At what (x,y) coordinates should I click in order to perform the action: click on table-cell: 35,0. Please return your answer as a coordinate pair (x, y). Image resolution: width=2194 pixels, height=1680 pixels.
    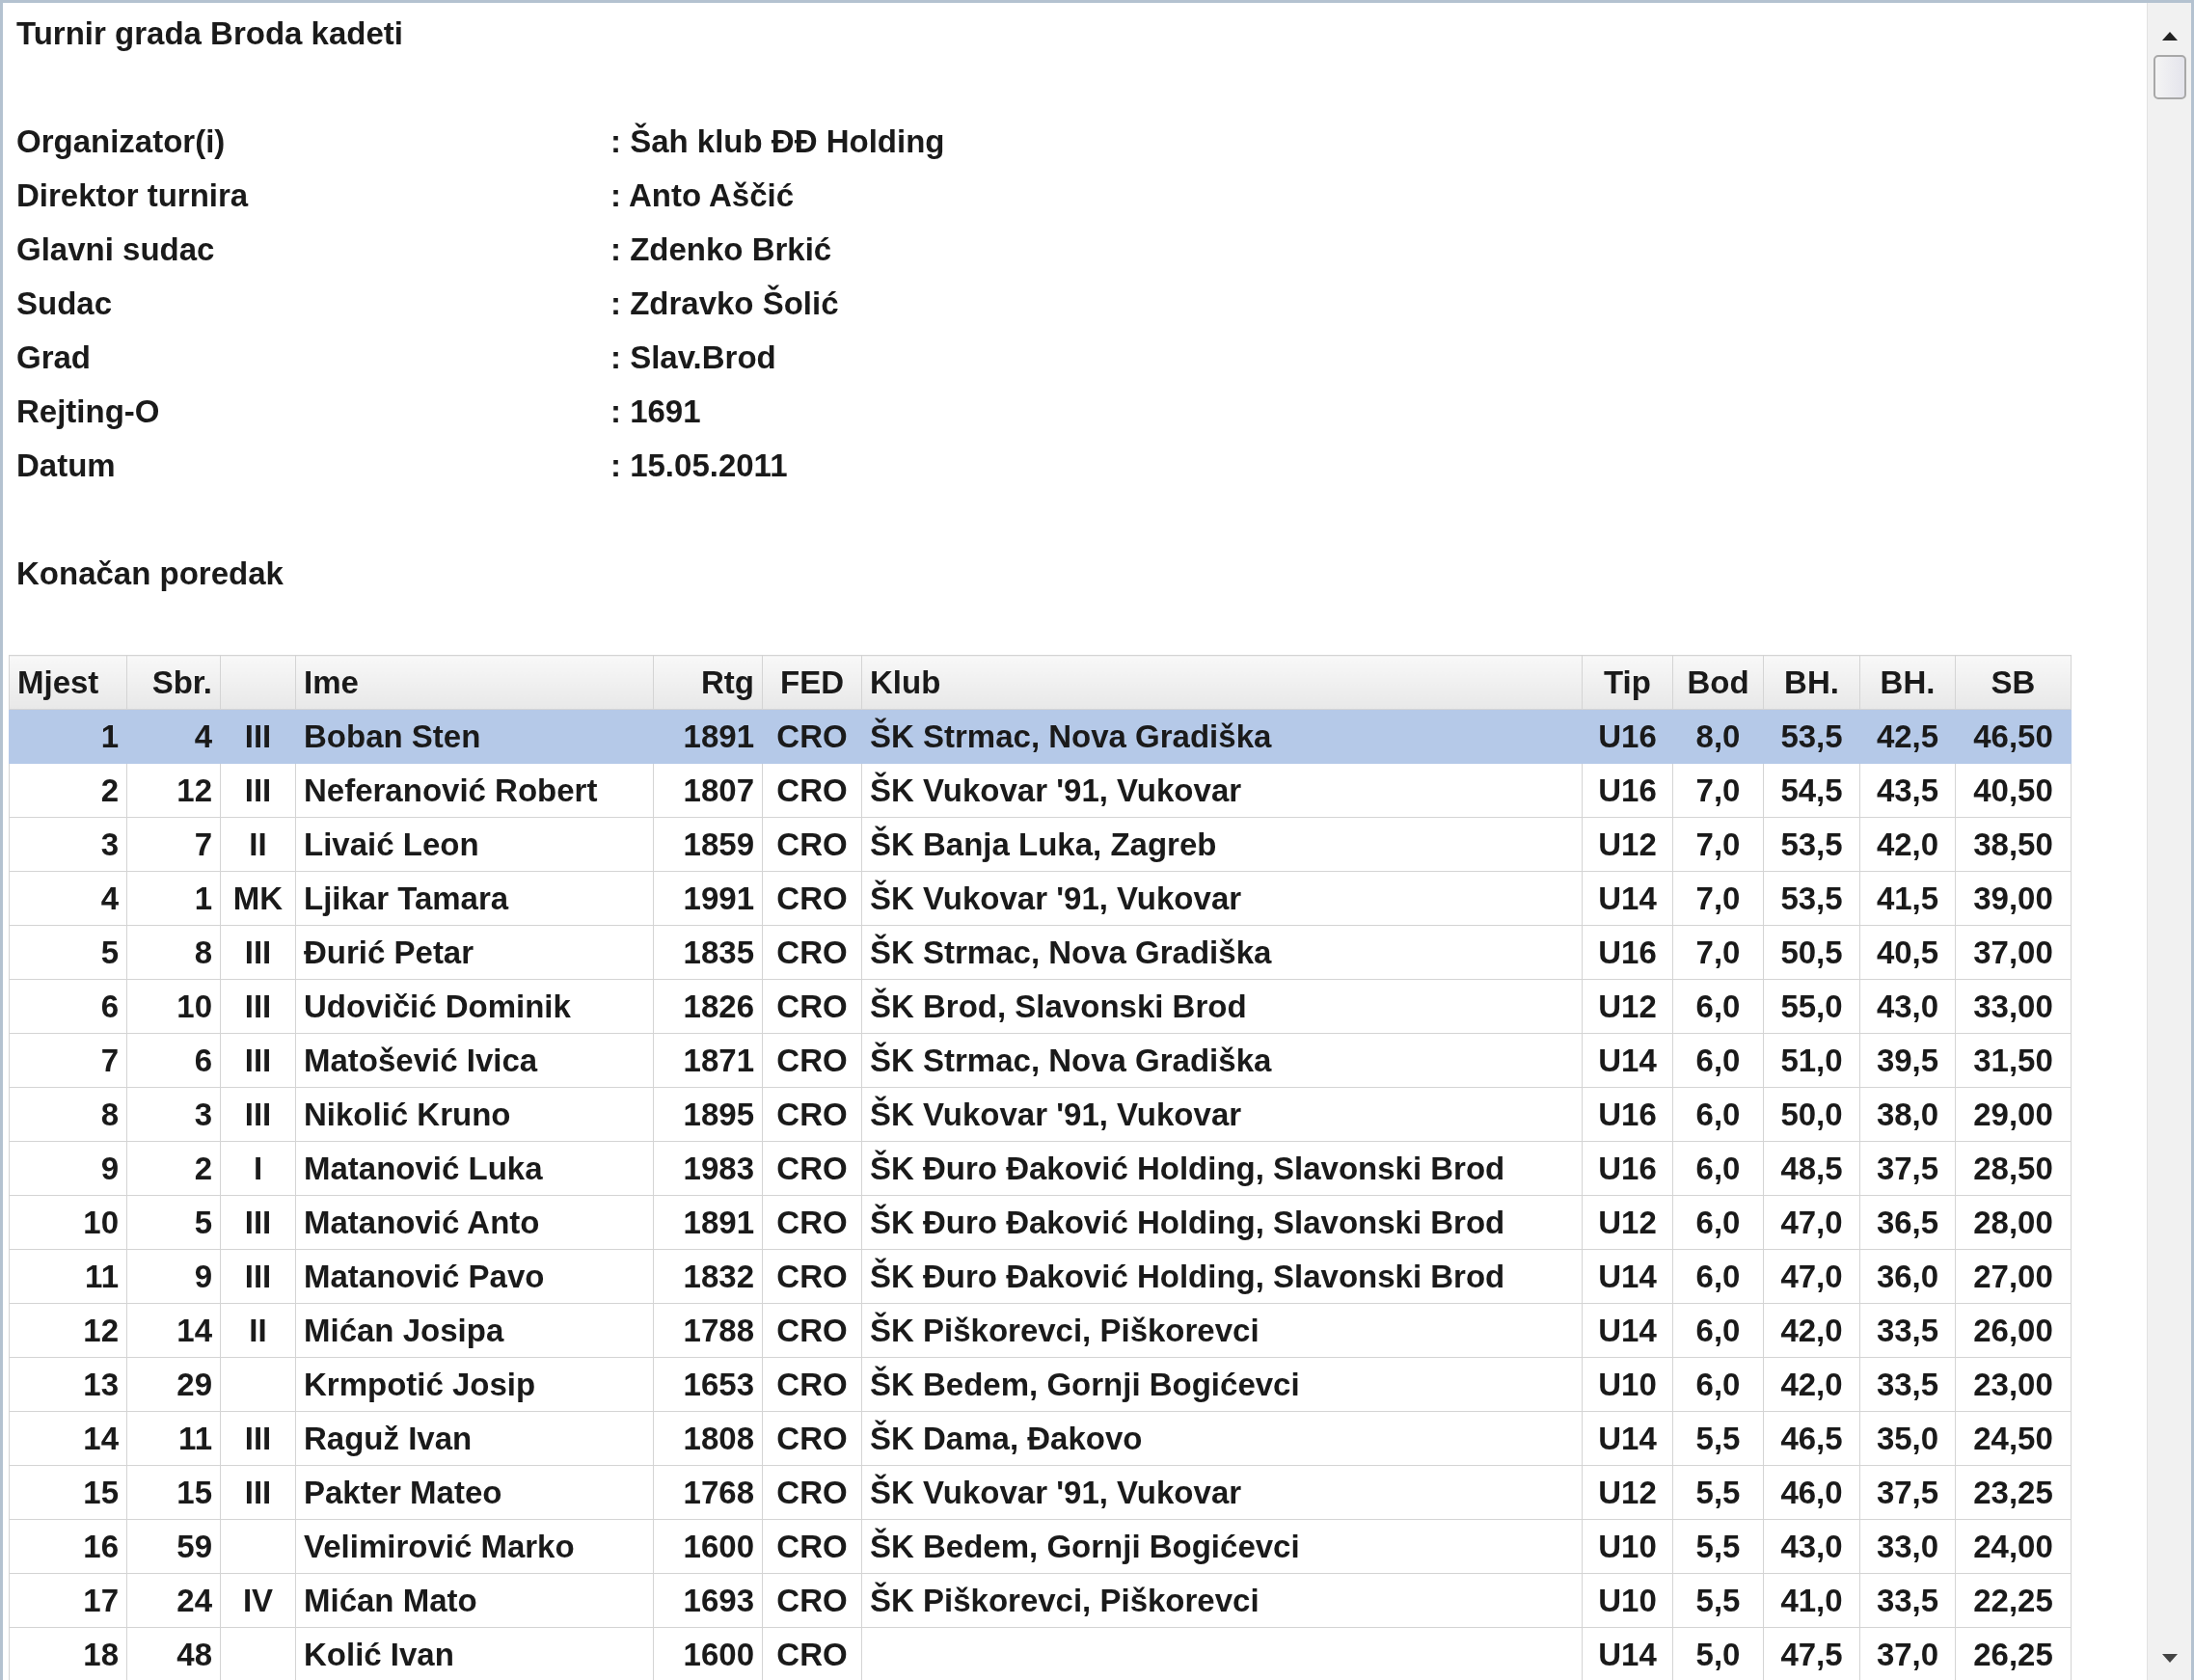
    Looking at the image, I should click on (1907, 1439).